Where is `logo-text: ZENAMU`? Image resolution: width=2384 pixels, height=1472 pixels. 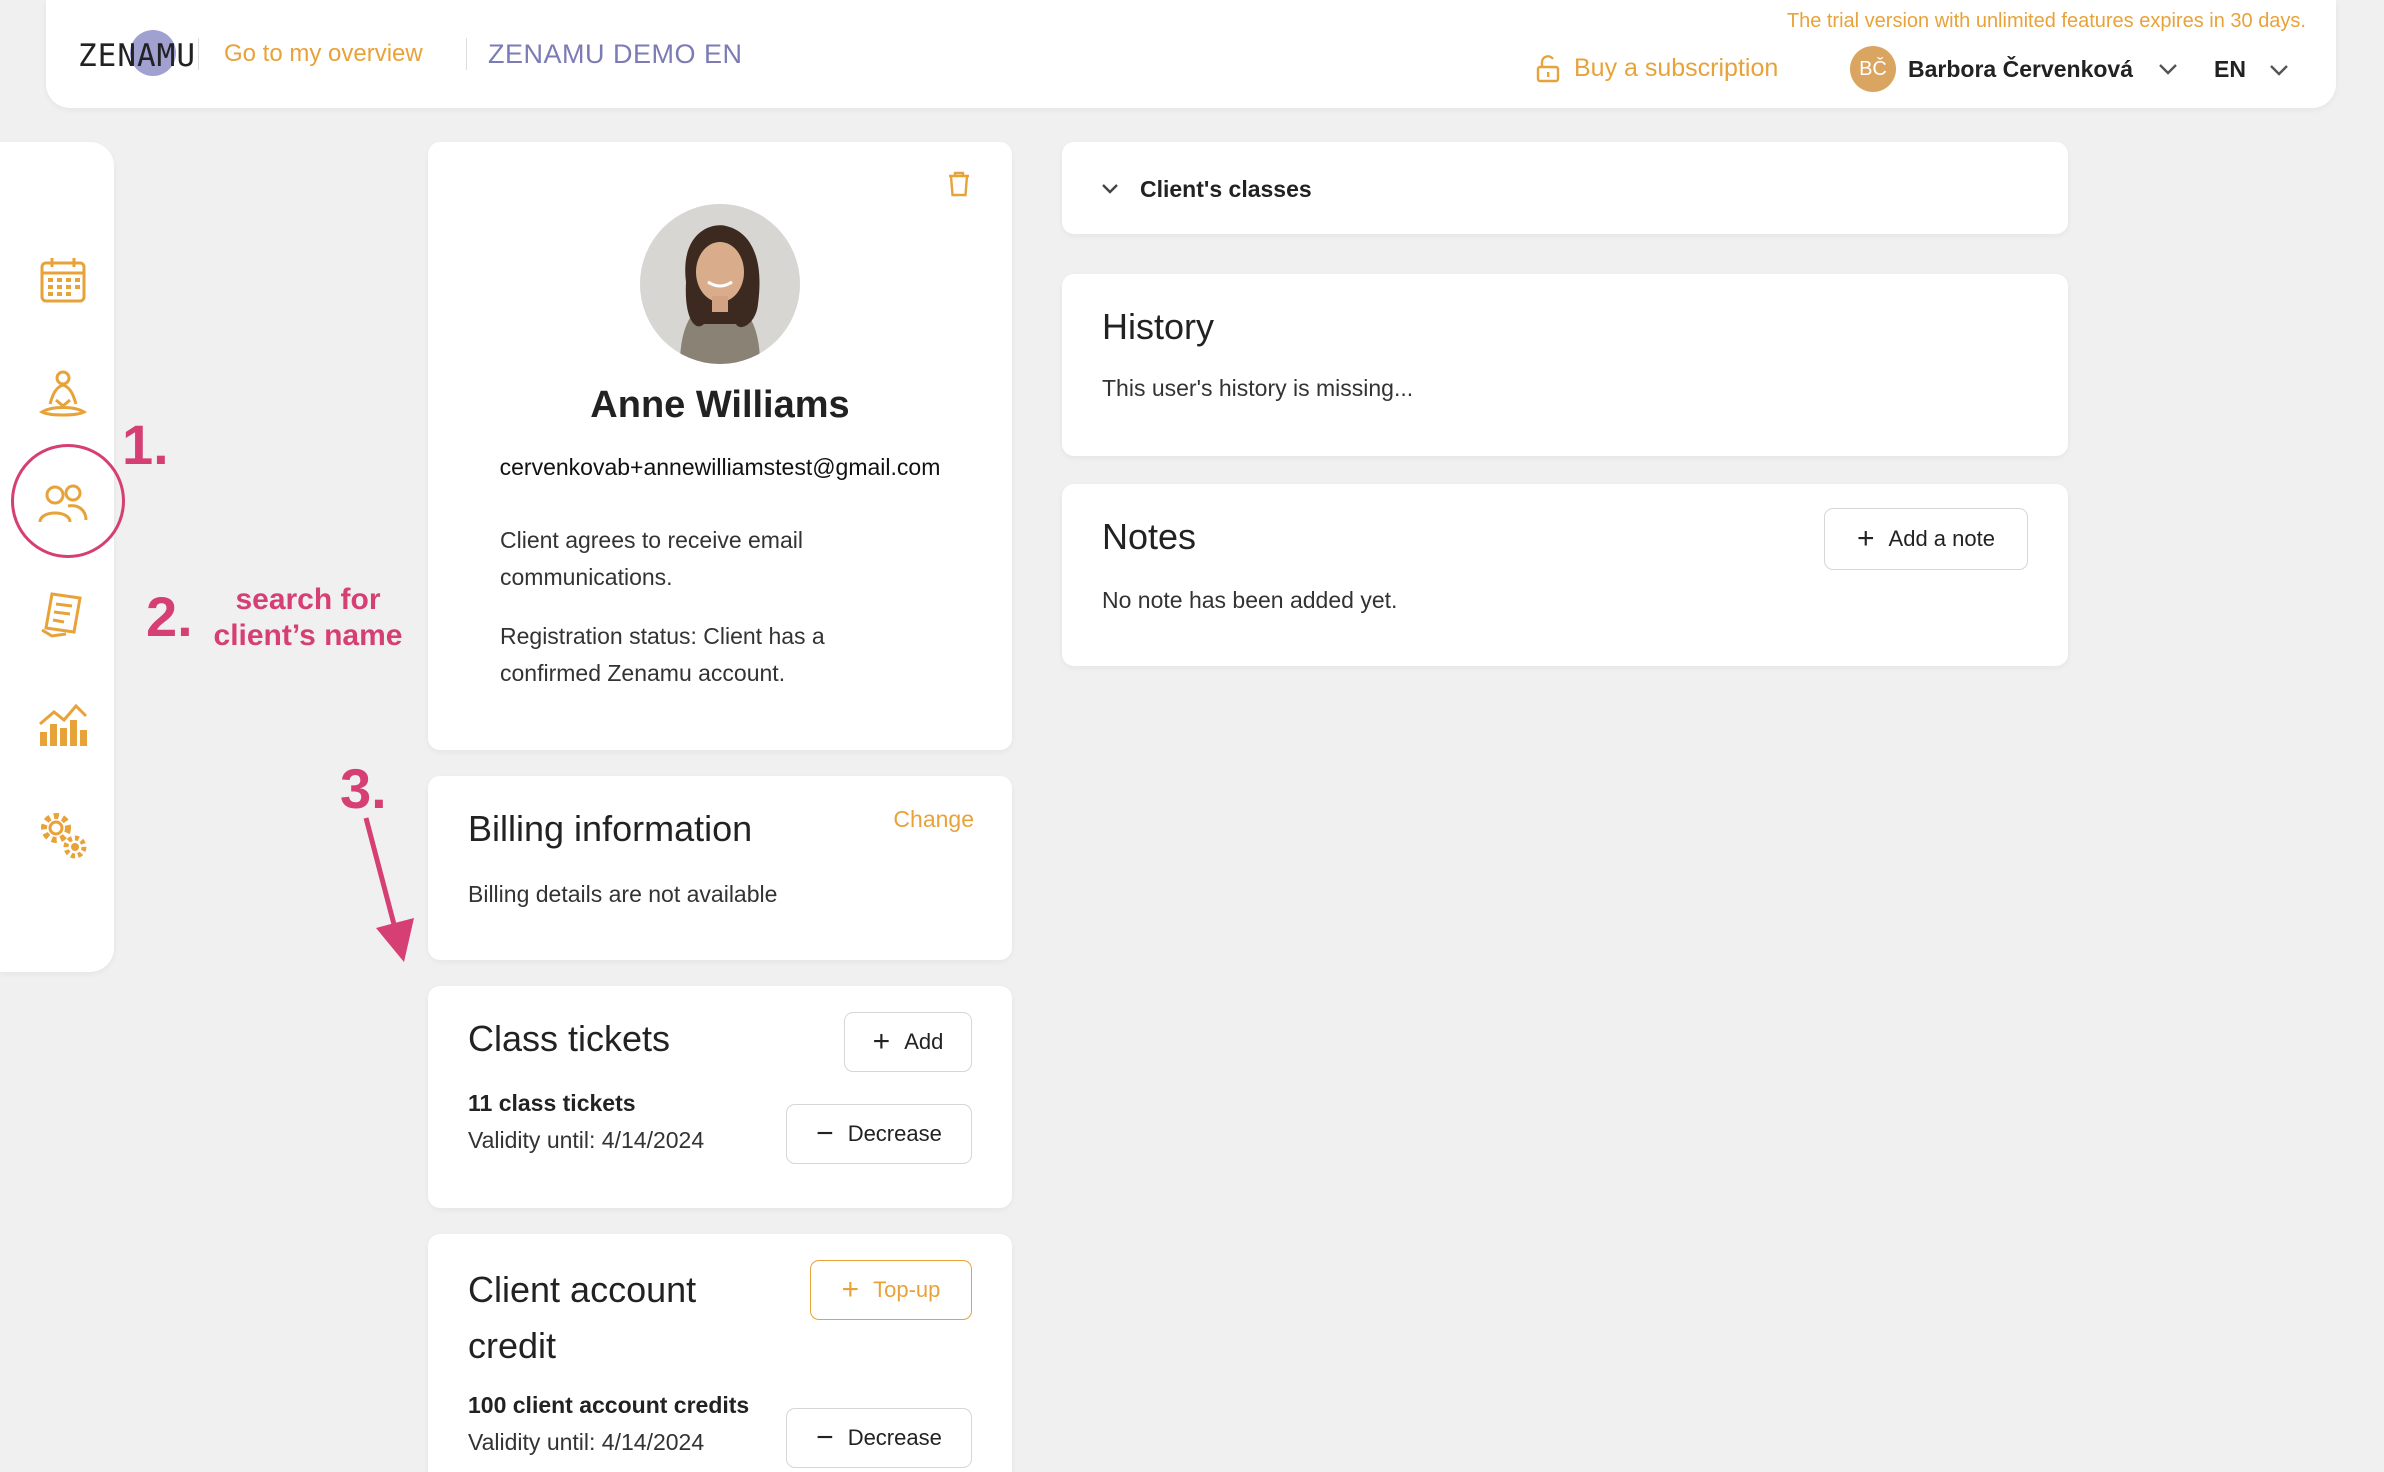 logo-text: ZENAMU is located at coordinates (137, 56).